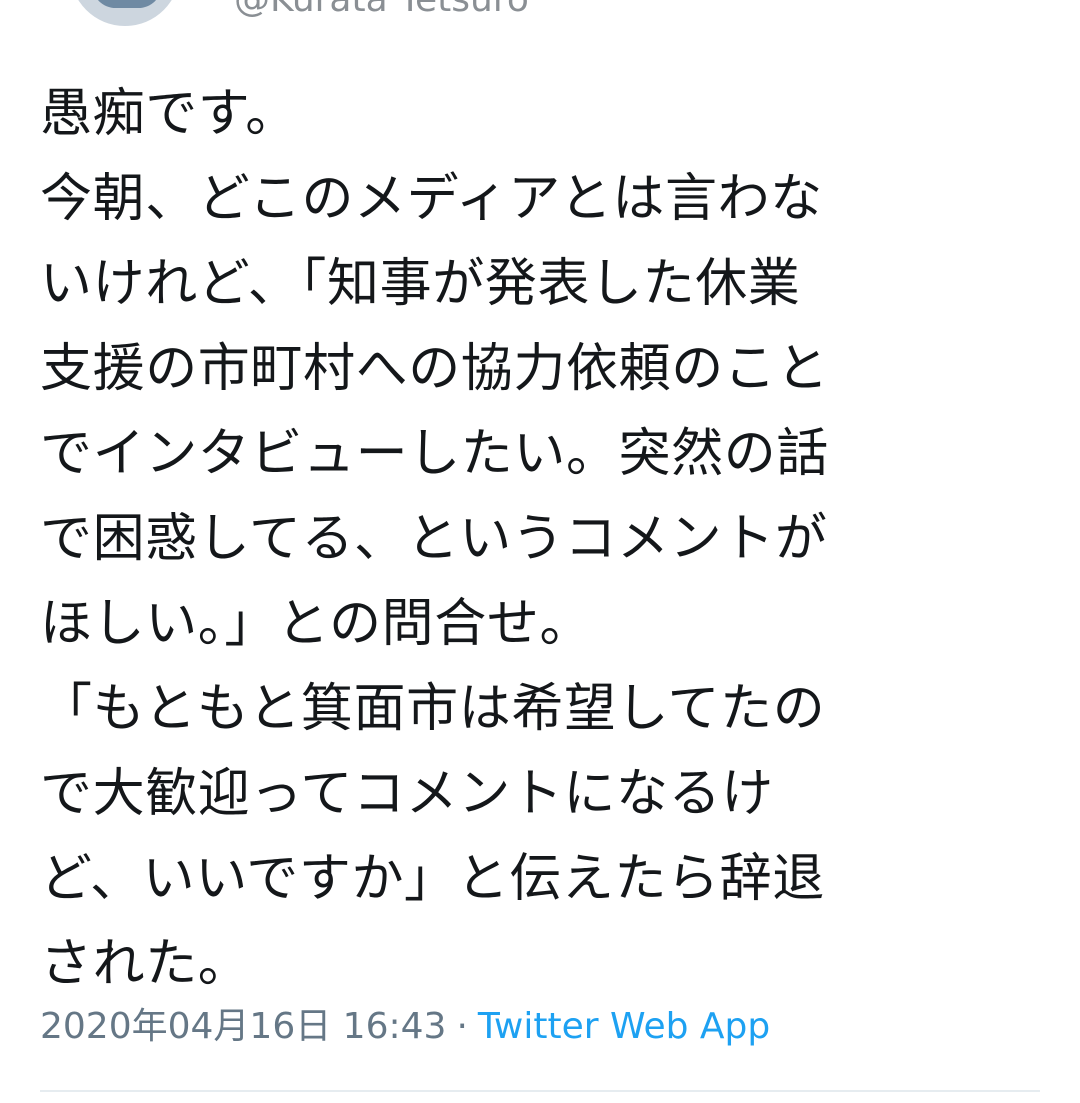 The image size is (1080, 1103). I want to click on tweet-line: 愚痴です。, so click(169, 114).